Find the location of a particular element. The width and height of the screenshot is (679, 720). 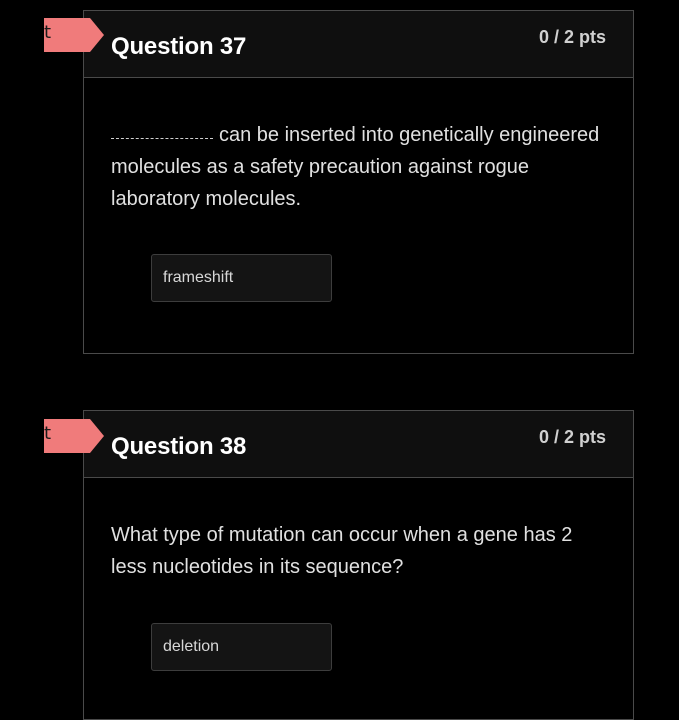

answer-box: deletion is located at coordinates (241, 647).